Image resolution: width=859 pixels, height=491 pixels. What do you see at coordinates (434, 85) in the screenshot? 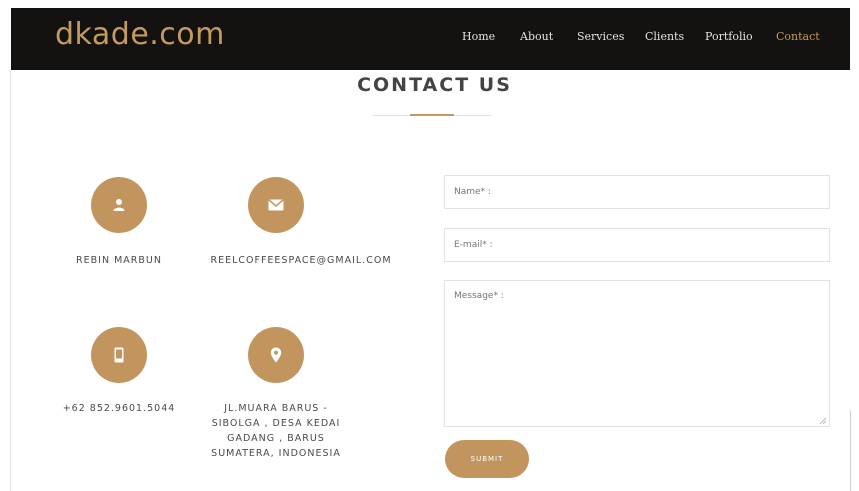
I see `section-title: CONTACT US` at bounding box center [434, 85].